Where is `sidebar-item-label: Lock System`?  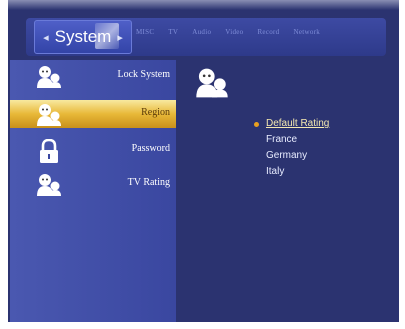 sidebar-item-label: Lock System is located at coordinates (144, 74).